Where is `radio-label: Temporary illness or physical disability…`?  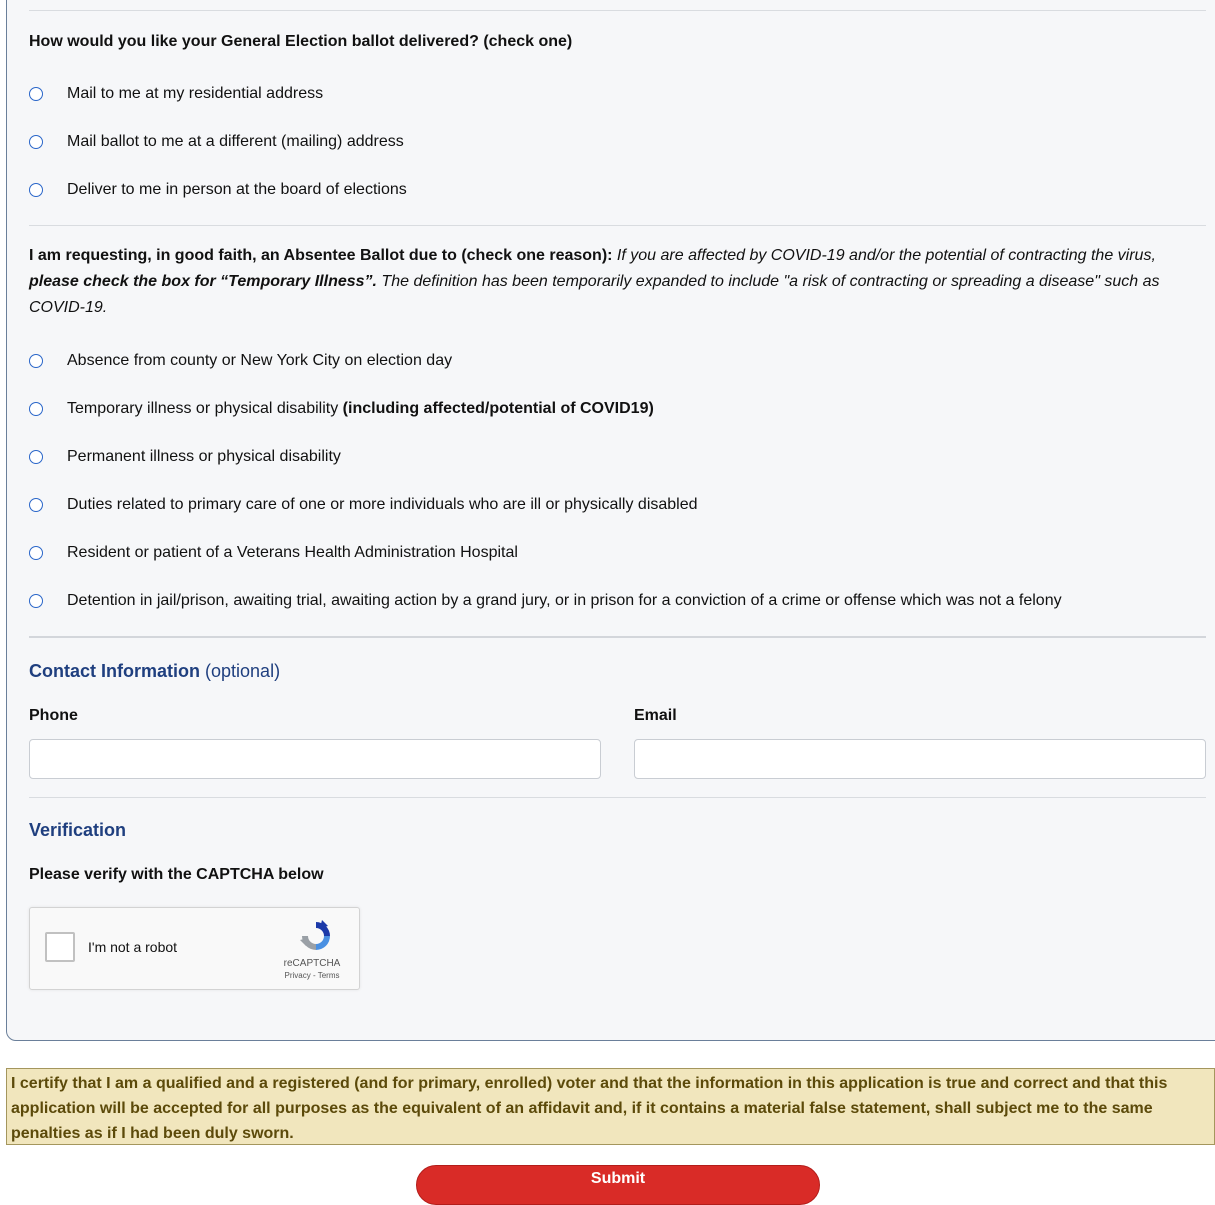
radio-label: Temporary illness or physical disability… is located at coordinates (360, 409).